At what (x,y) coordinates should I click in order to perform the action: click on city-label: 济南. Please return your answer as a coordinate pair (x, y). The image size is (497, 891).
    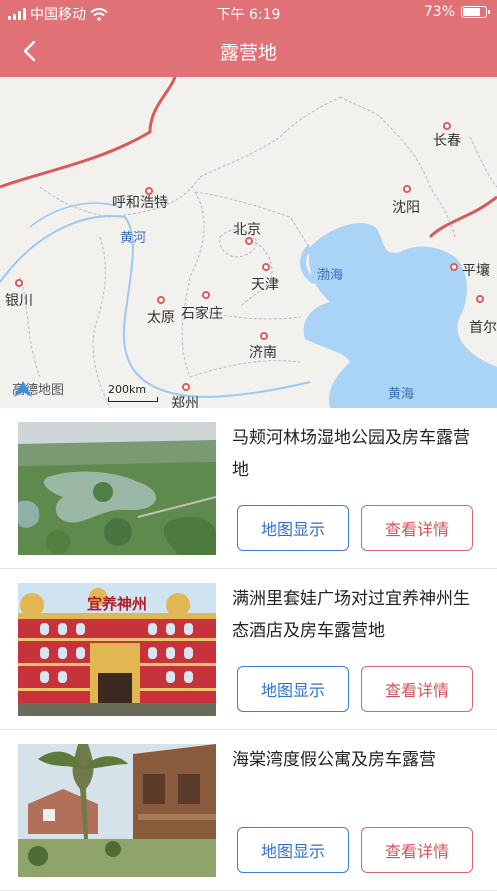
    Looking at the image, I should click on (263, 353).